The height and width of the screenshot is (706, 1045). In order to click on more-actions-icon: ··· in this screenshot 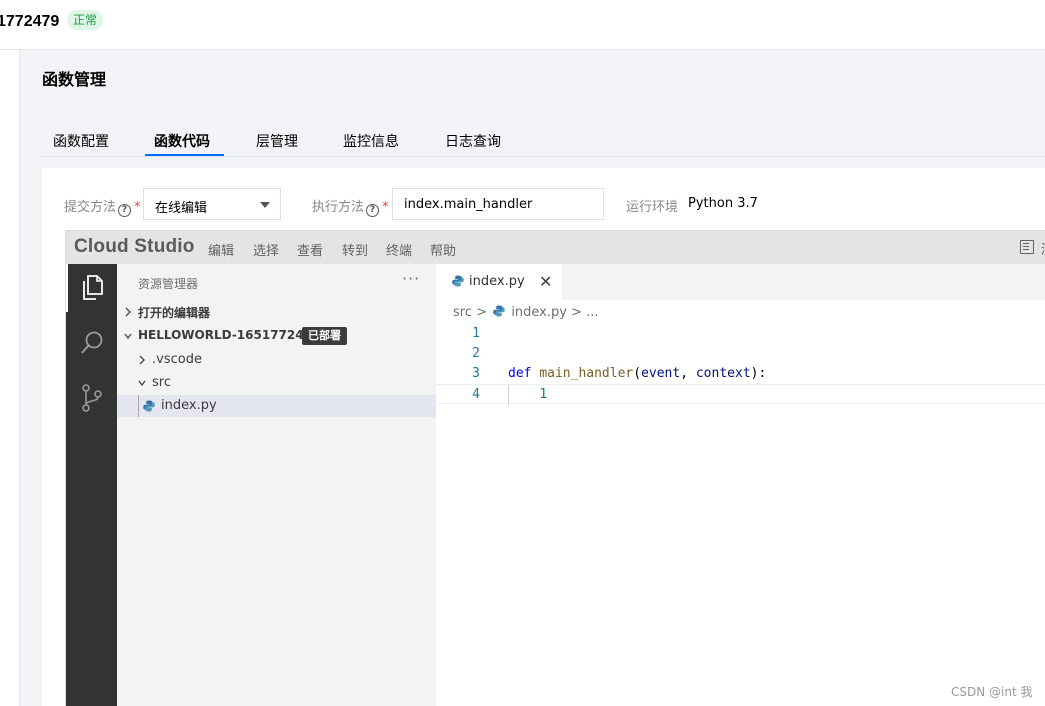, I will do `click(411, 278)`.